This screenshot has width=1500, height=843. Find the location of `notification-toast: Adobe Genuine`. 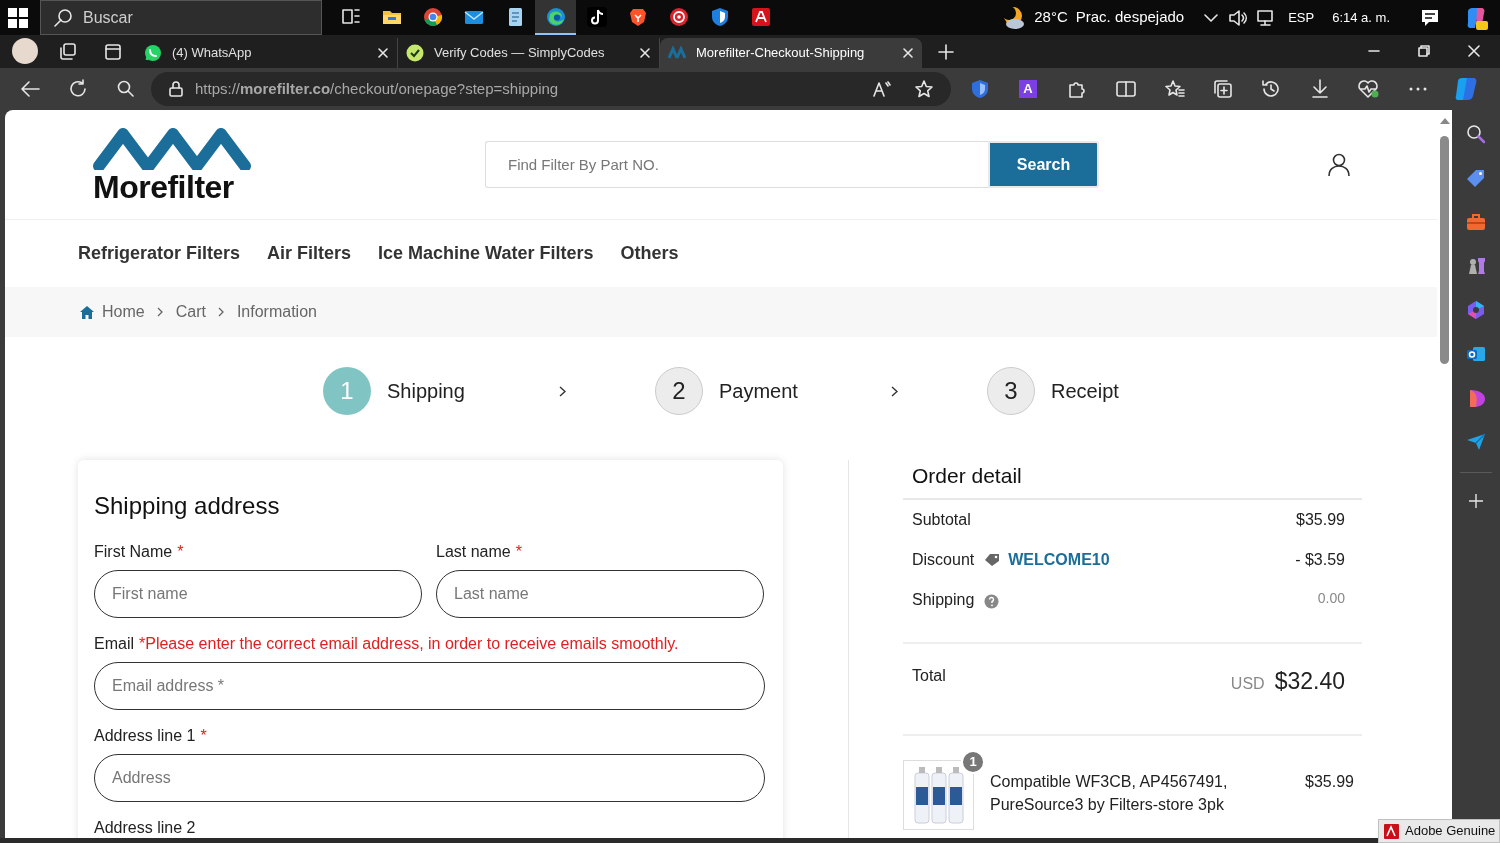

notification-toast: Adobe Genuine is located at coordinates (1439, 831).